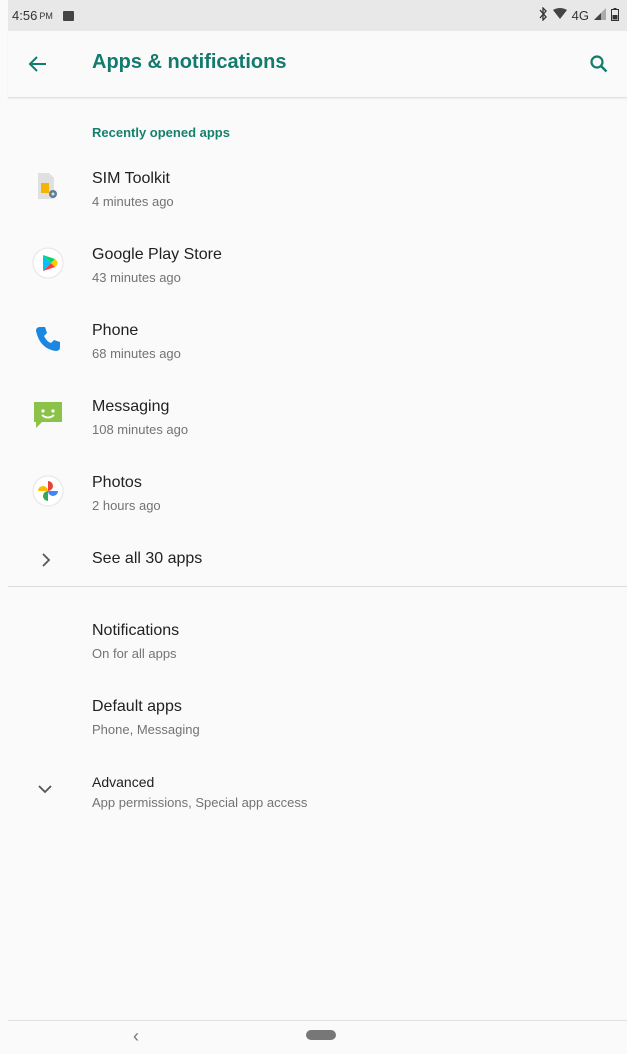  I want to click on recent-app-phone: Phone 68 minutes ago, so click(317, 347).